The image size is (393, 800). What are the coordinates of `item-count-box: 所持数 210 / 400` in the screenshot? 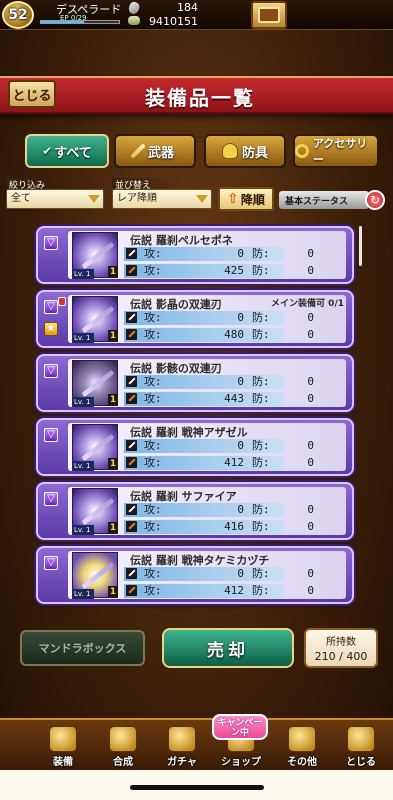 It's located at (341, 648).